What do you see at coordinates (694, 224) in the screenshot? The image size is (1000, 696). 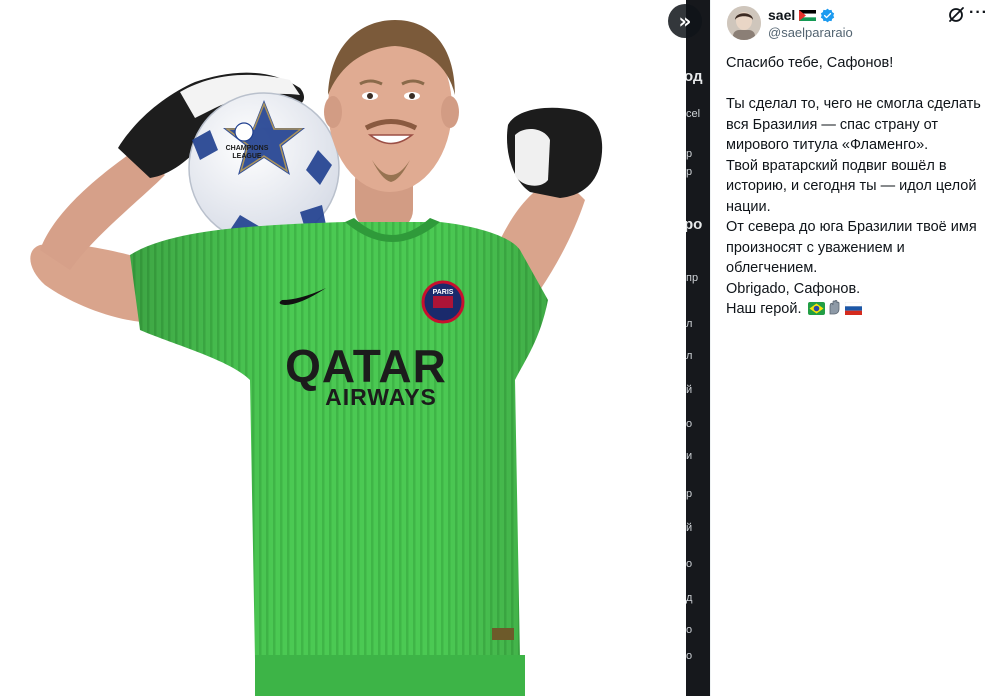 I see `bg-fragment: ро` at bounding box center [694, 224].